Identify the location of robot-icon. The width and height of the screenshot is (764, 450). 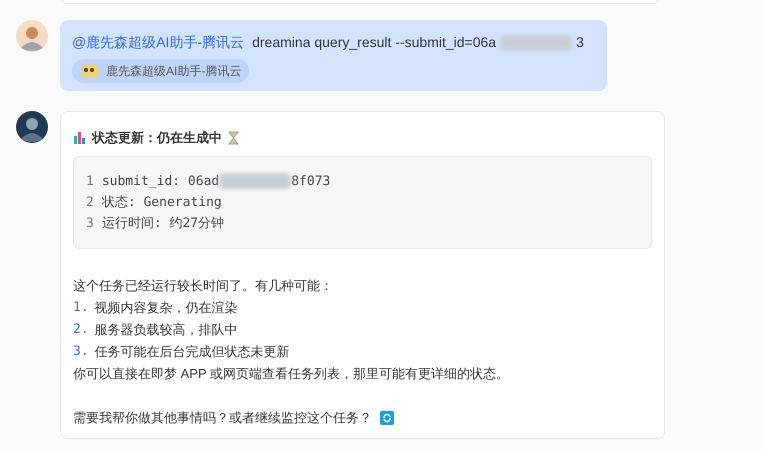
(89, 71).